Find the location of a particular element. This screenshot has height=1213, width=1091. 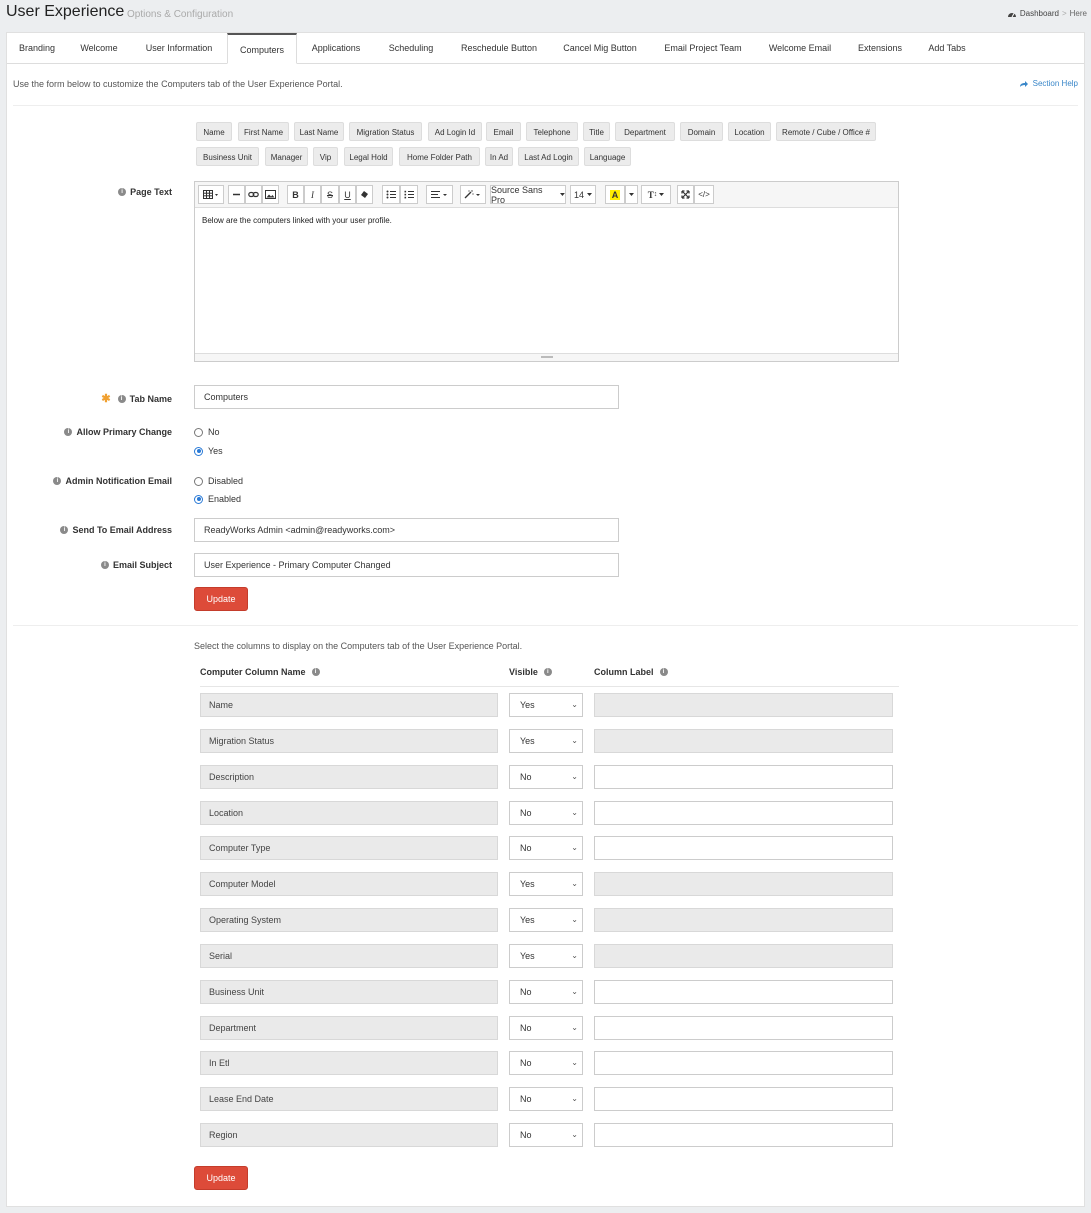

numbered-list-icon is located at coordinates (409, 194).